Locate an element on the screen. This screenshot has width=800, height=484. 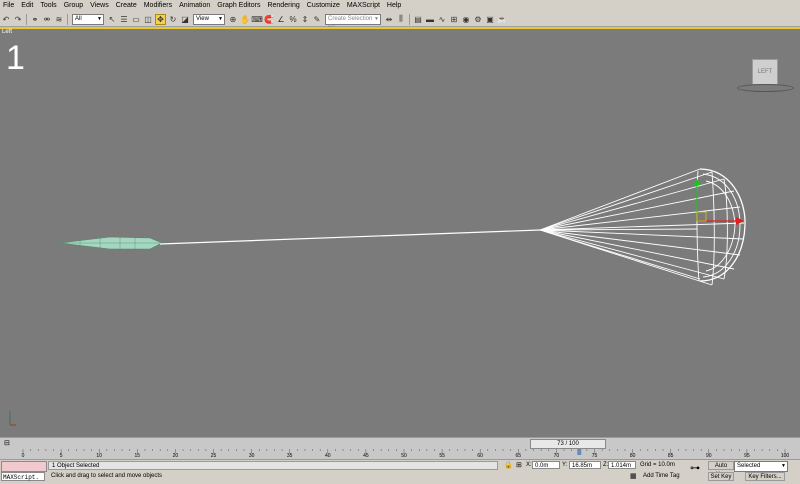
key-icon: ⊶ is located at coordinates (695, 469).